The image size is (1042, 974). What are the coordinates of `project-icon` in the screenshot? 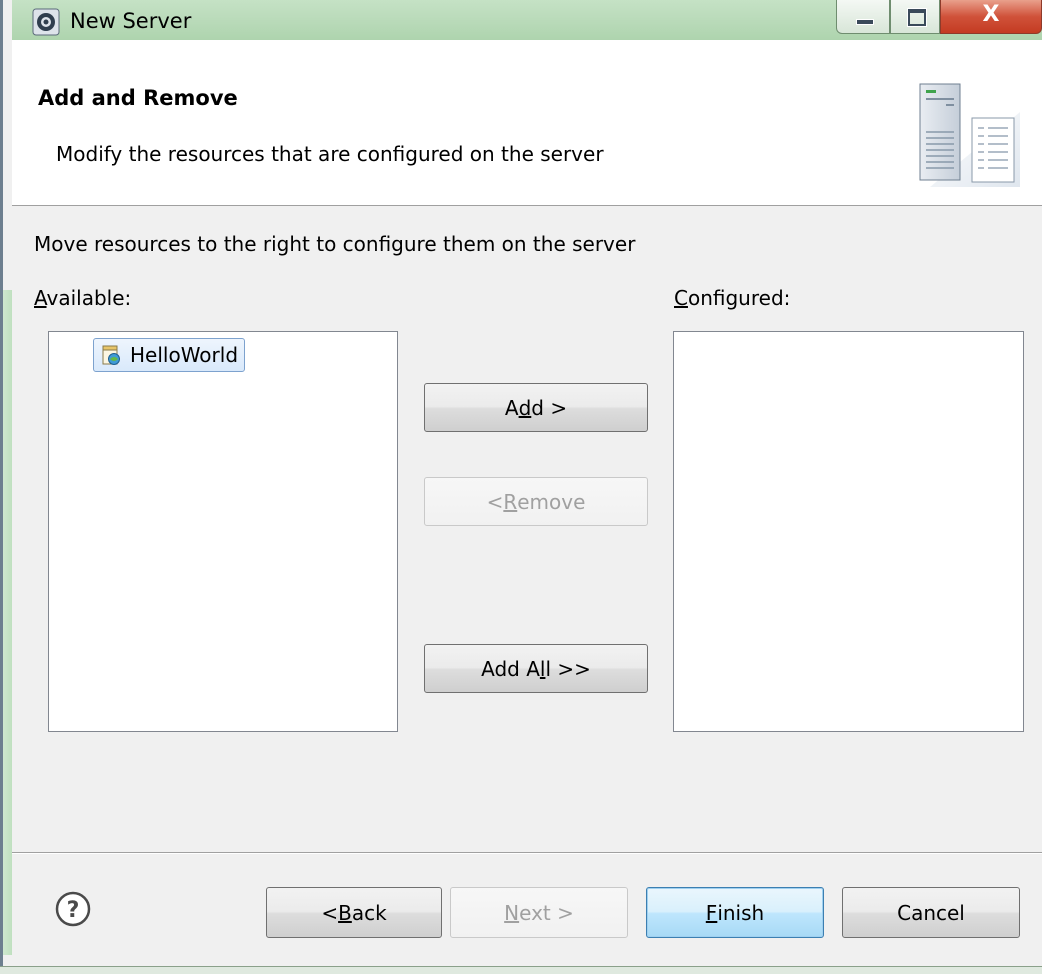 It's located at (111, 355).